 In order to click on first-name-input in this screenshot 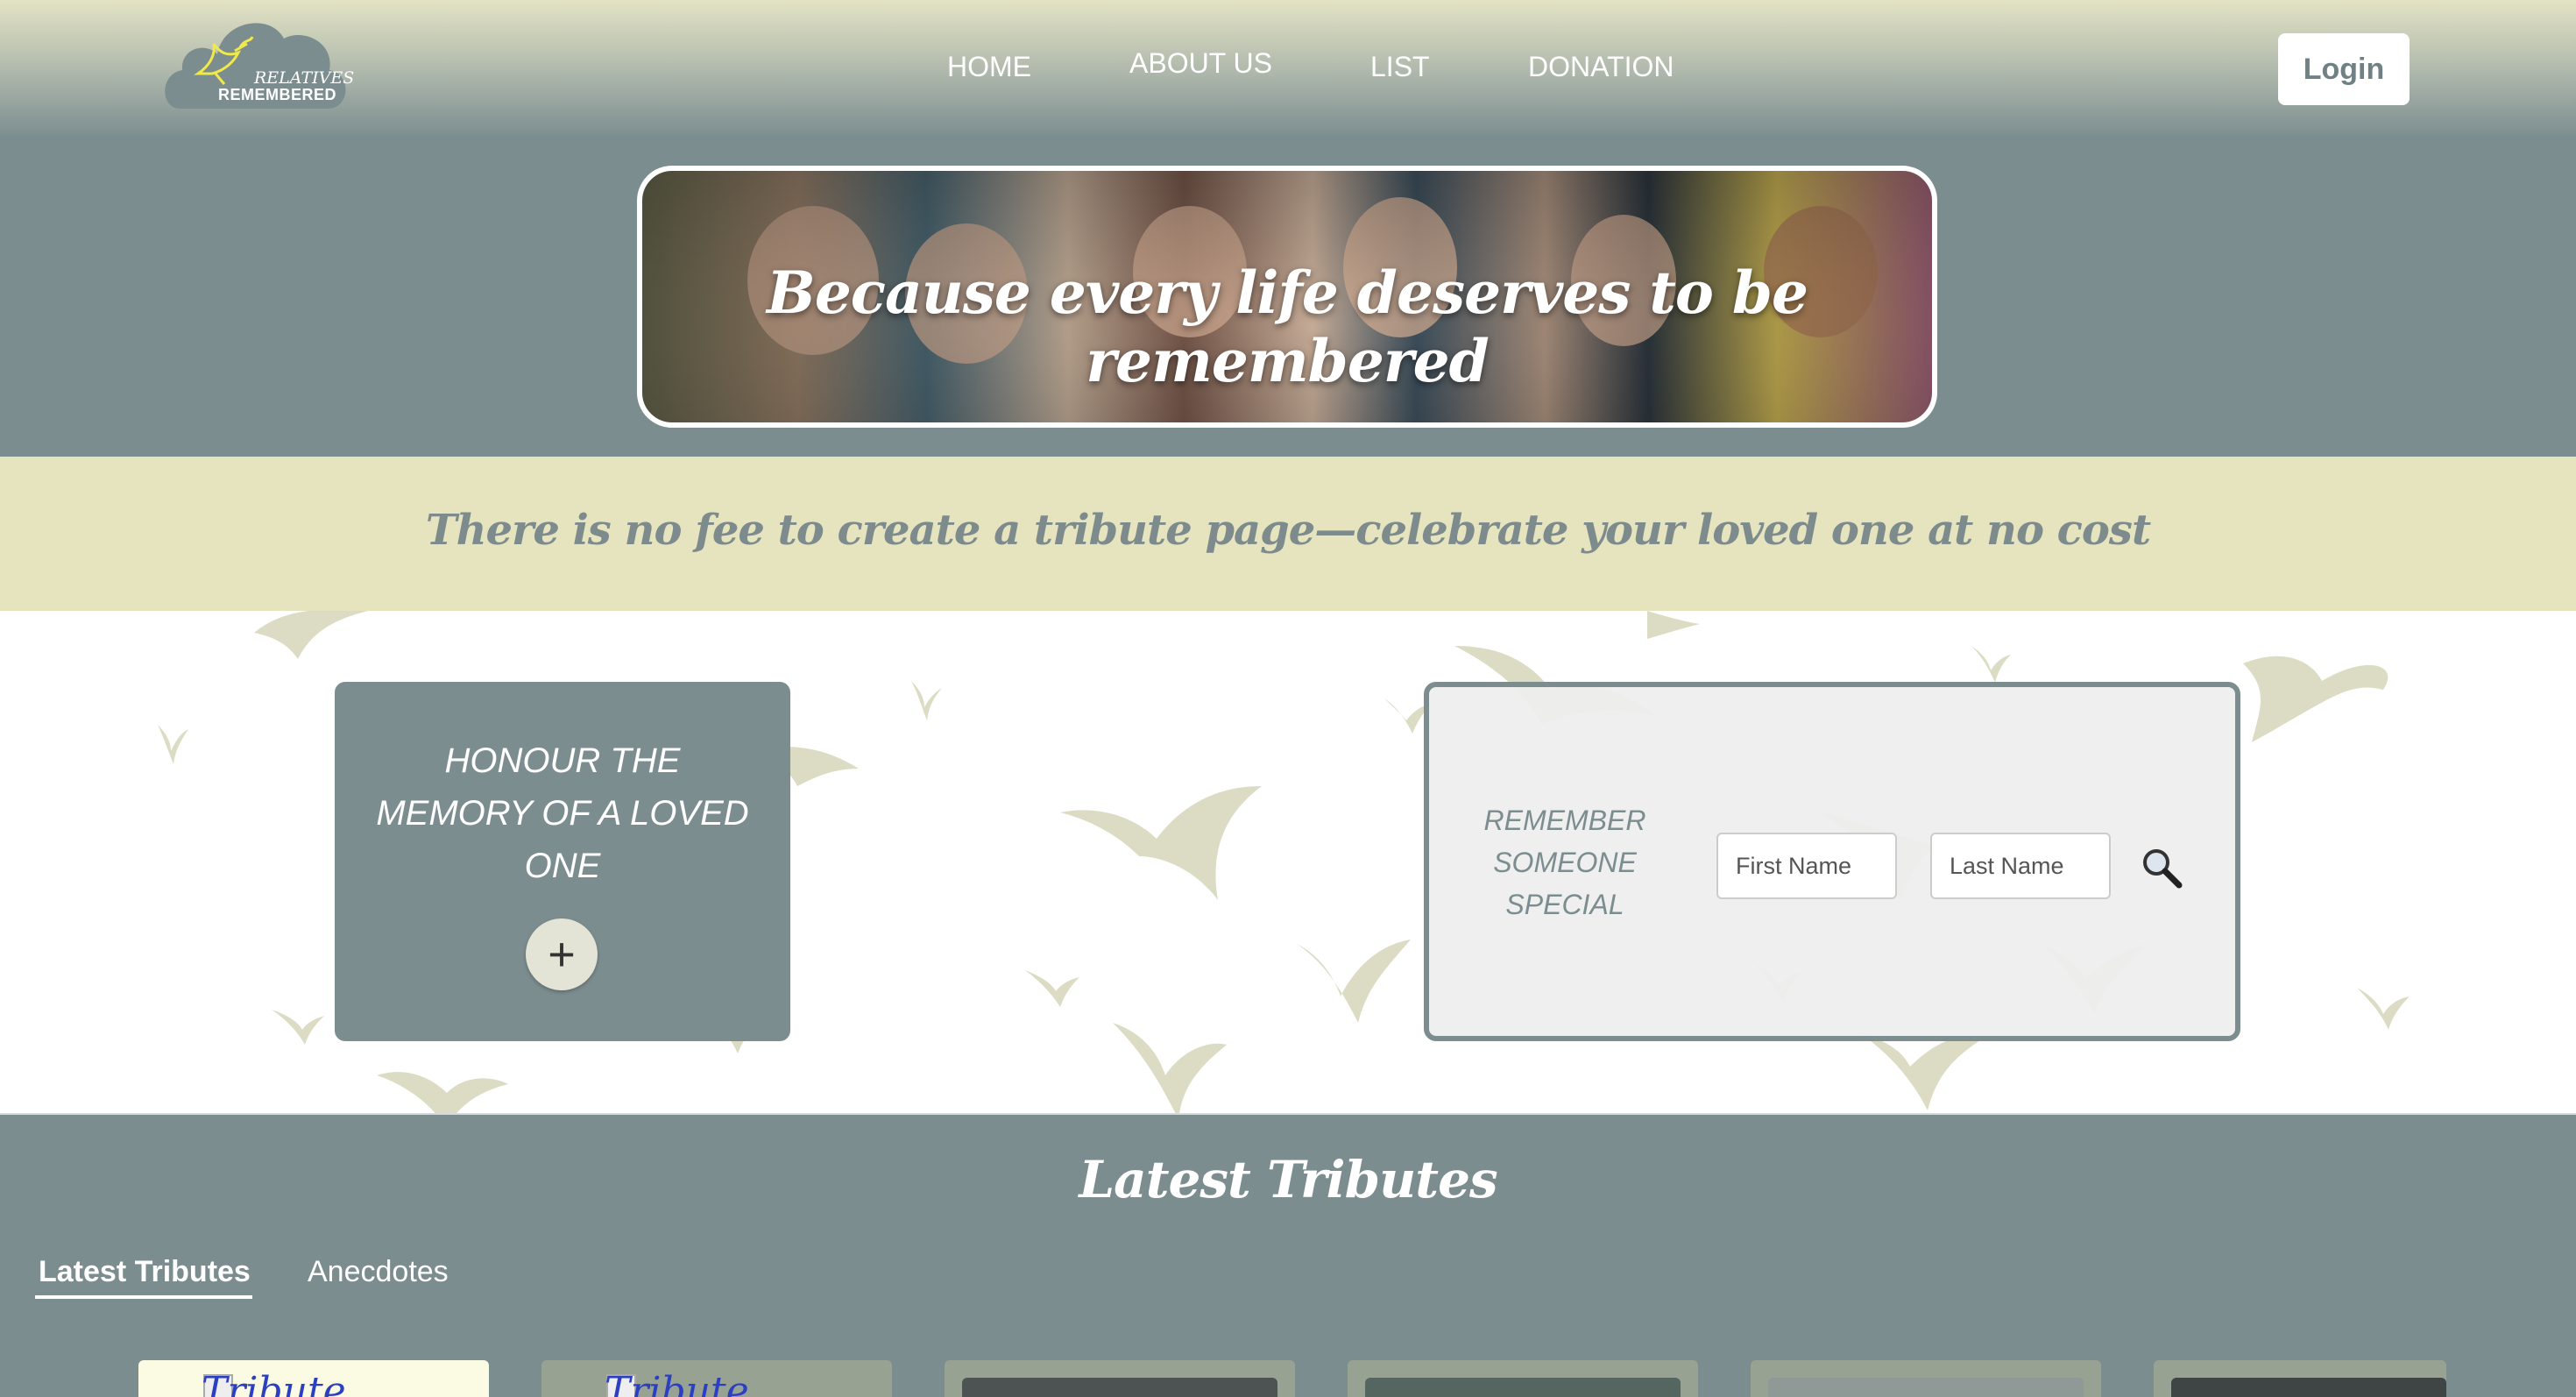, I will do `click(1806, 866)`.